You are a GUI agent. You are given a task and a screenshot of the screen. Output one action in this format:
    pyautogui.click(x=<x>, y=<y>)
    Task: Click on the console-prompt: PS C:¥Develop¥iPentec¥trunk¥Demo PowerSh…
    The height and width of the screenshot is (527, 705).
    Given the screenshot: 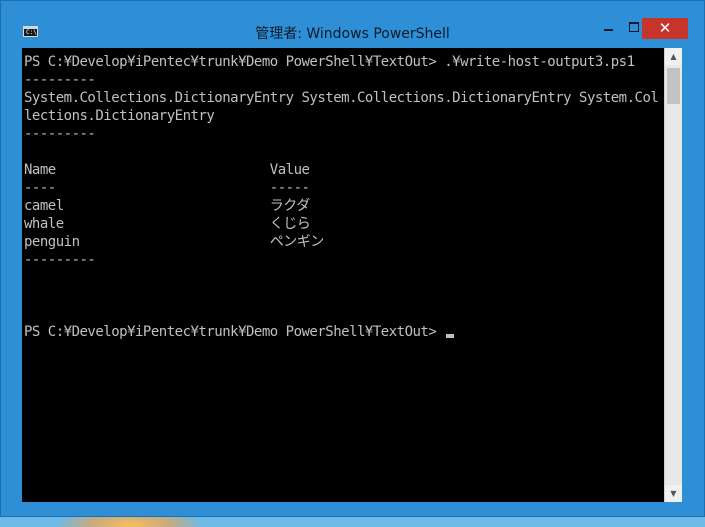 What is the action you would take?
    pyautogui.click(x=234, y=332)
    